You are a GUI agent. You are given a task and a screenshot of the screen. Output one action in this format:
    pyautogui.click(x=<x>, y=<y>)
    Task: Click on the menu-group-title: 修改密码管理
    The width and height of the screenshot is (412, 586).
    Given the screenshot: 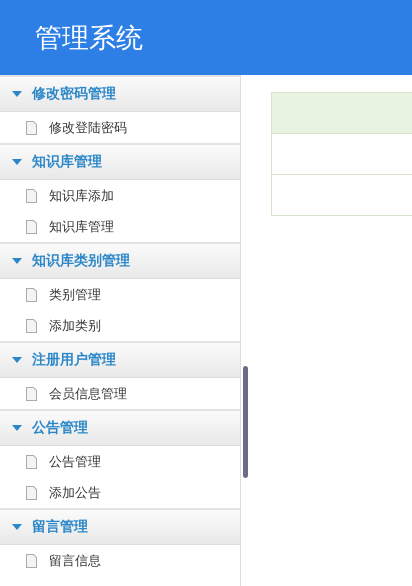 What is the action you would take?
    pyautogui.click(x=74, y=94)
    